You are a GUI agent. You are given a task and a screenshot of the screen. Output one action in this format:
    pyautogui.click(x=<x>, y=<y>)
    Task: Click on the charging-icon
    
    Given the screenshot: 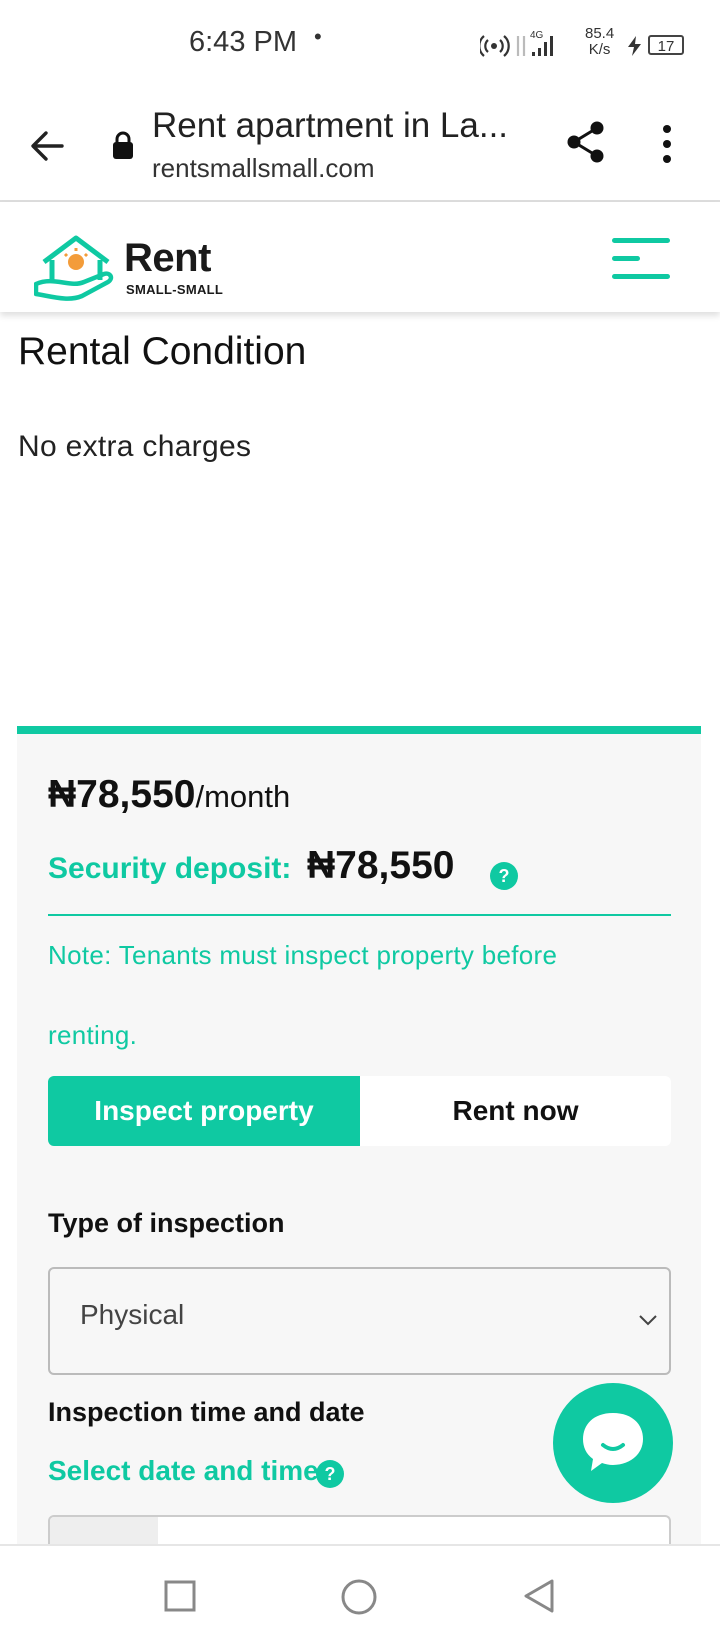 What is the action you would take?
    pyautogui.click(x=634, y=46)
    